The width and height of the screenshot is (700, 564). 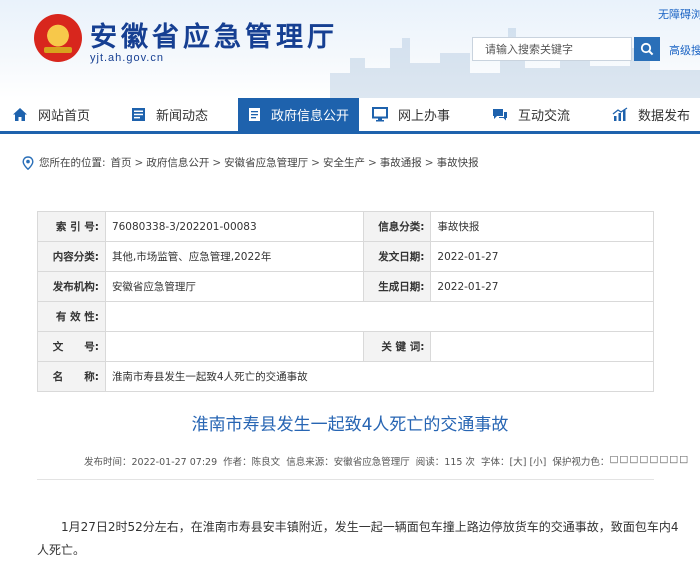 What do you see at coordinates (544, 116) in the screenshot?
I see `nav-item-label: 互动交流` at bounding box center [544, 116].